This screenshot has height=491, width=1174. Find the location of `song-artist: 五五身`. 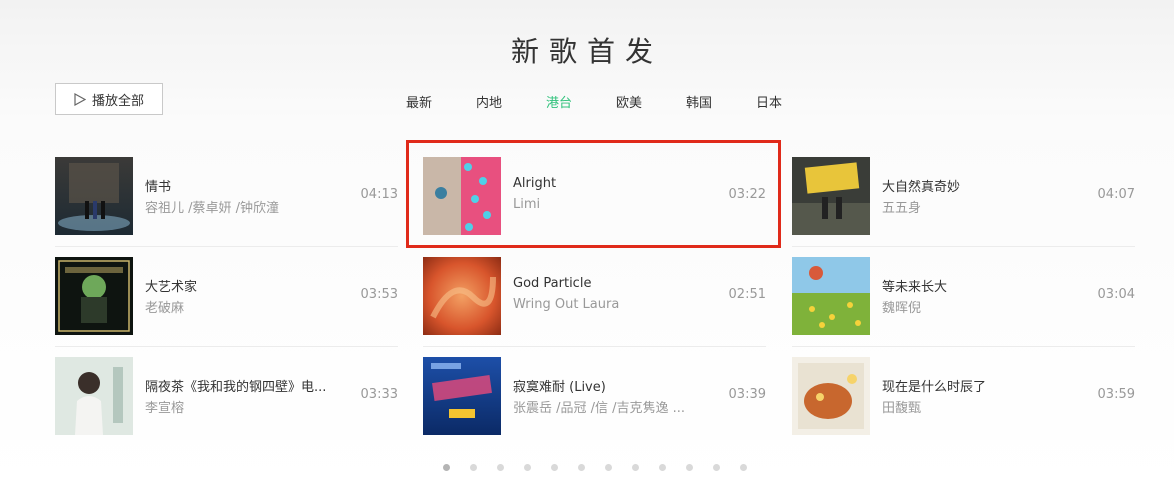

song-artist: 五五身 is located at coordinates (901, 206).